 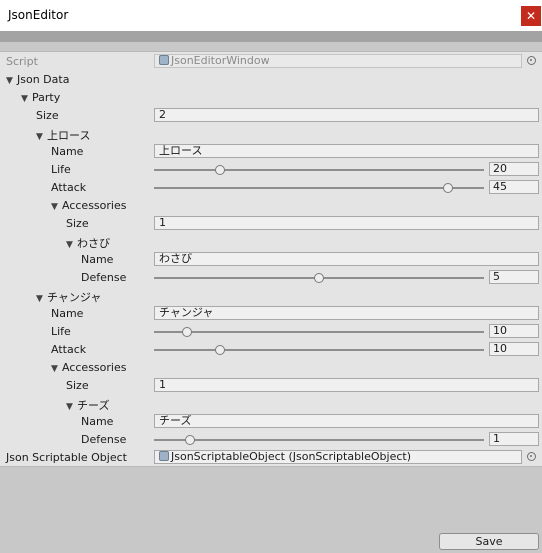 I want to click on member1-acc-name-label: Name, so click(x=97, y=259).